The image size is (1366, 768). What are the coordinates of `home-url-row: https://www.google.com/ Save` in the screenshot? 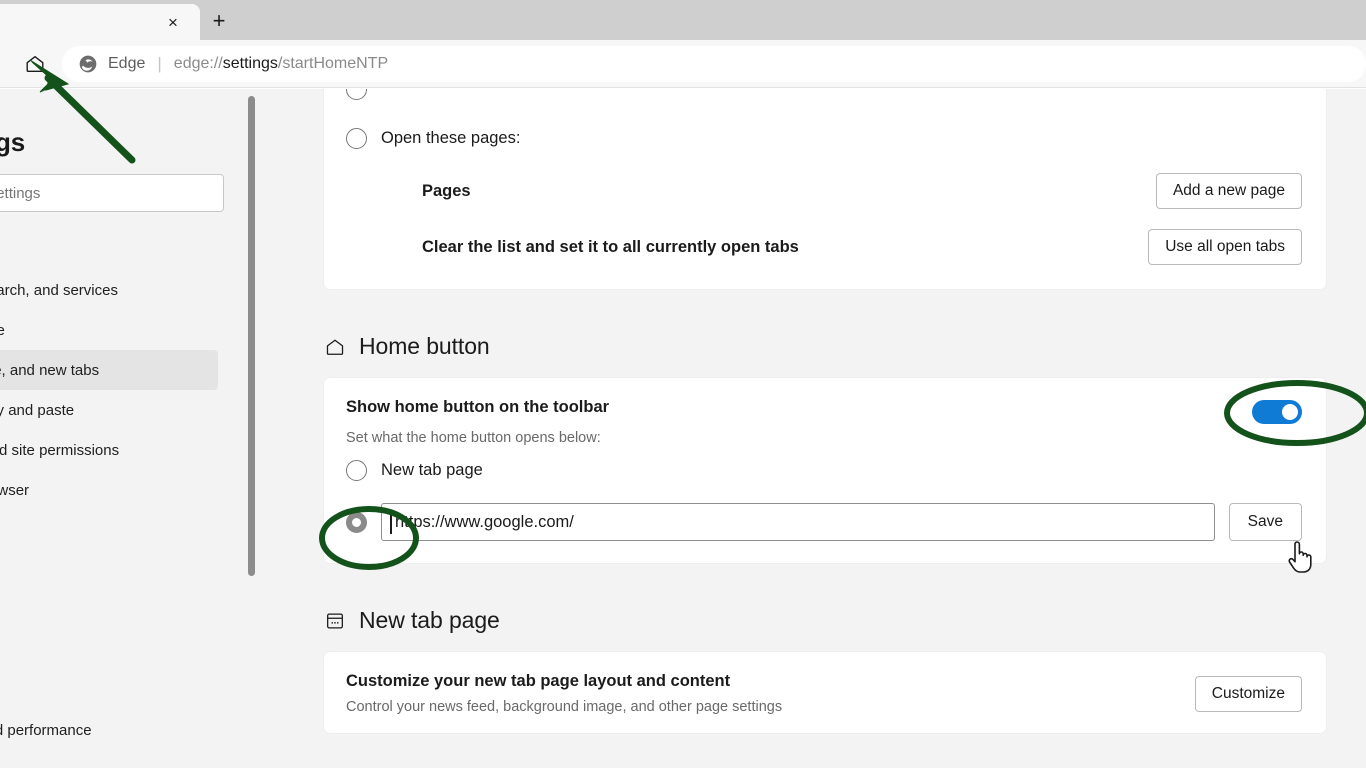 It's located at (825, 521).